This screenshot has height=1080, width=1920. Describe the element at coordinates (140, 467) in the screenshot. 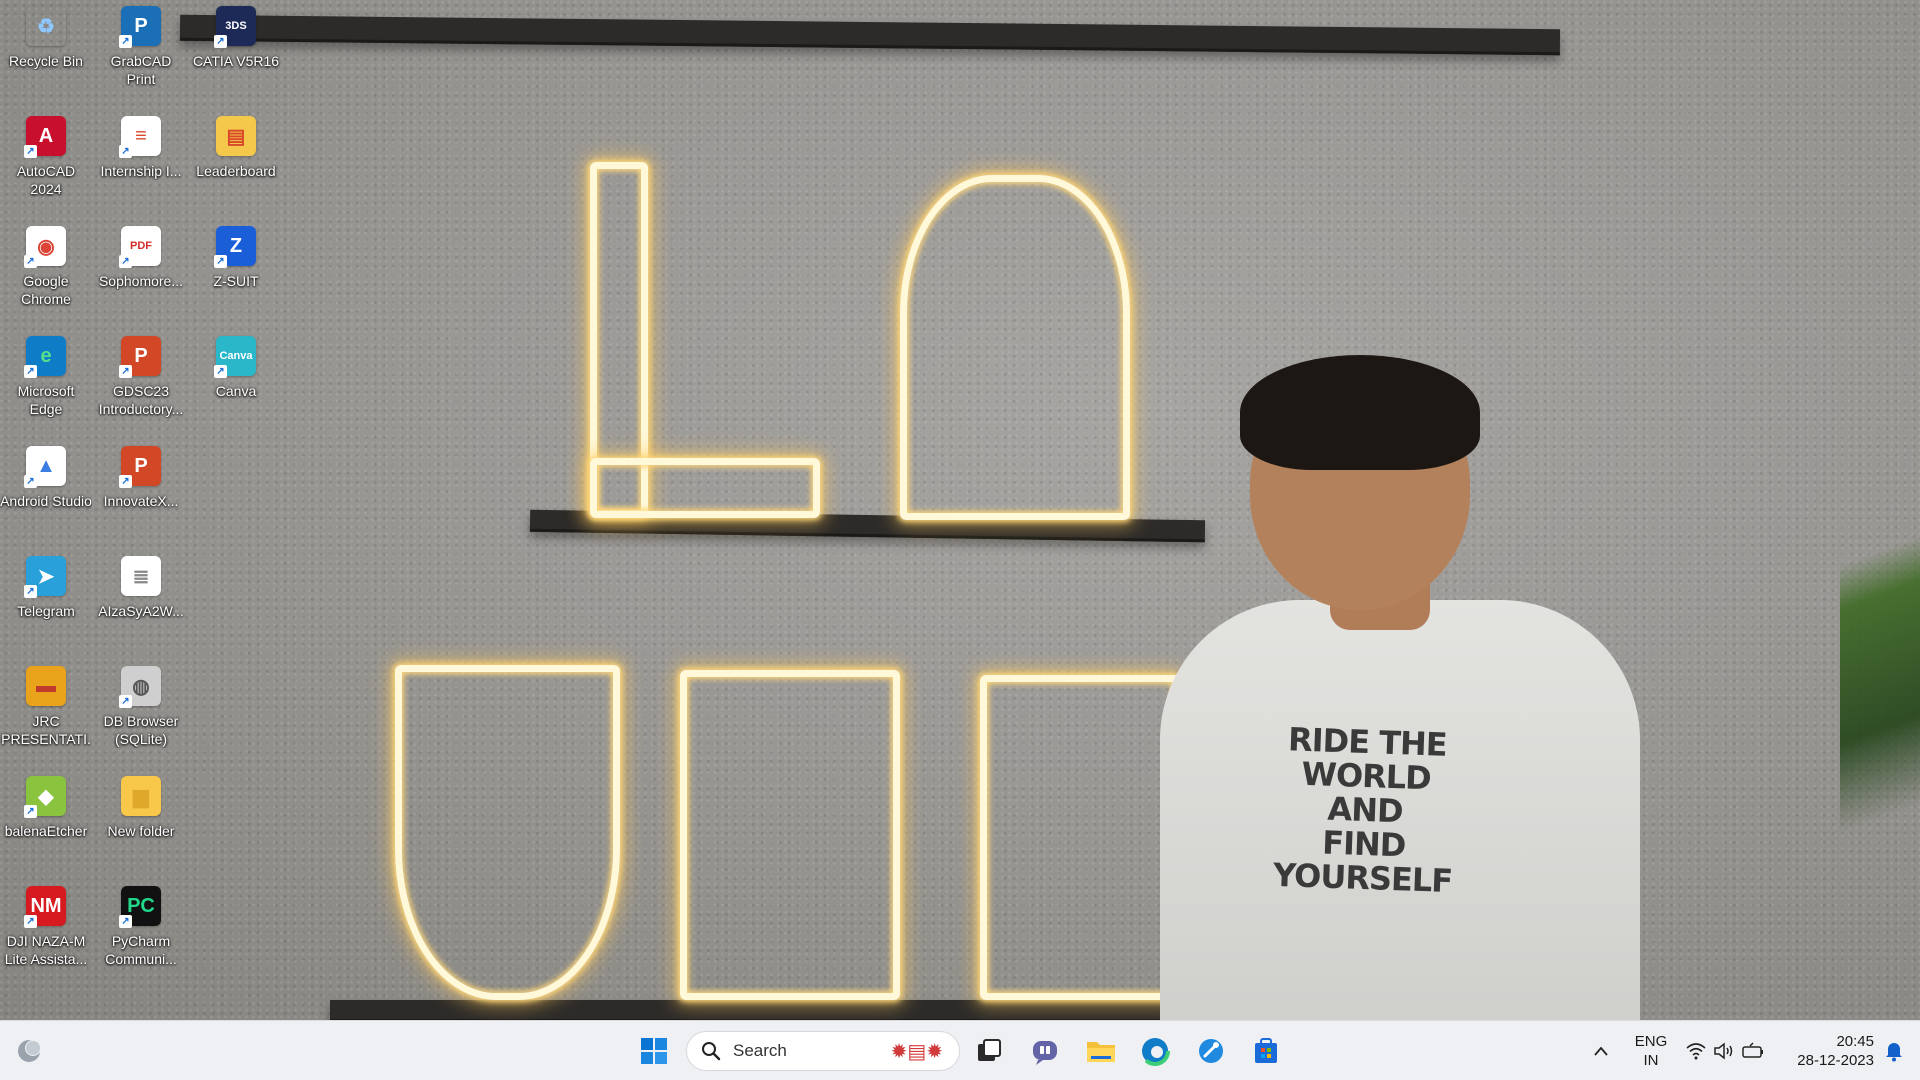

I see `innovatex-ppt-icon: P ↗` at that location.